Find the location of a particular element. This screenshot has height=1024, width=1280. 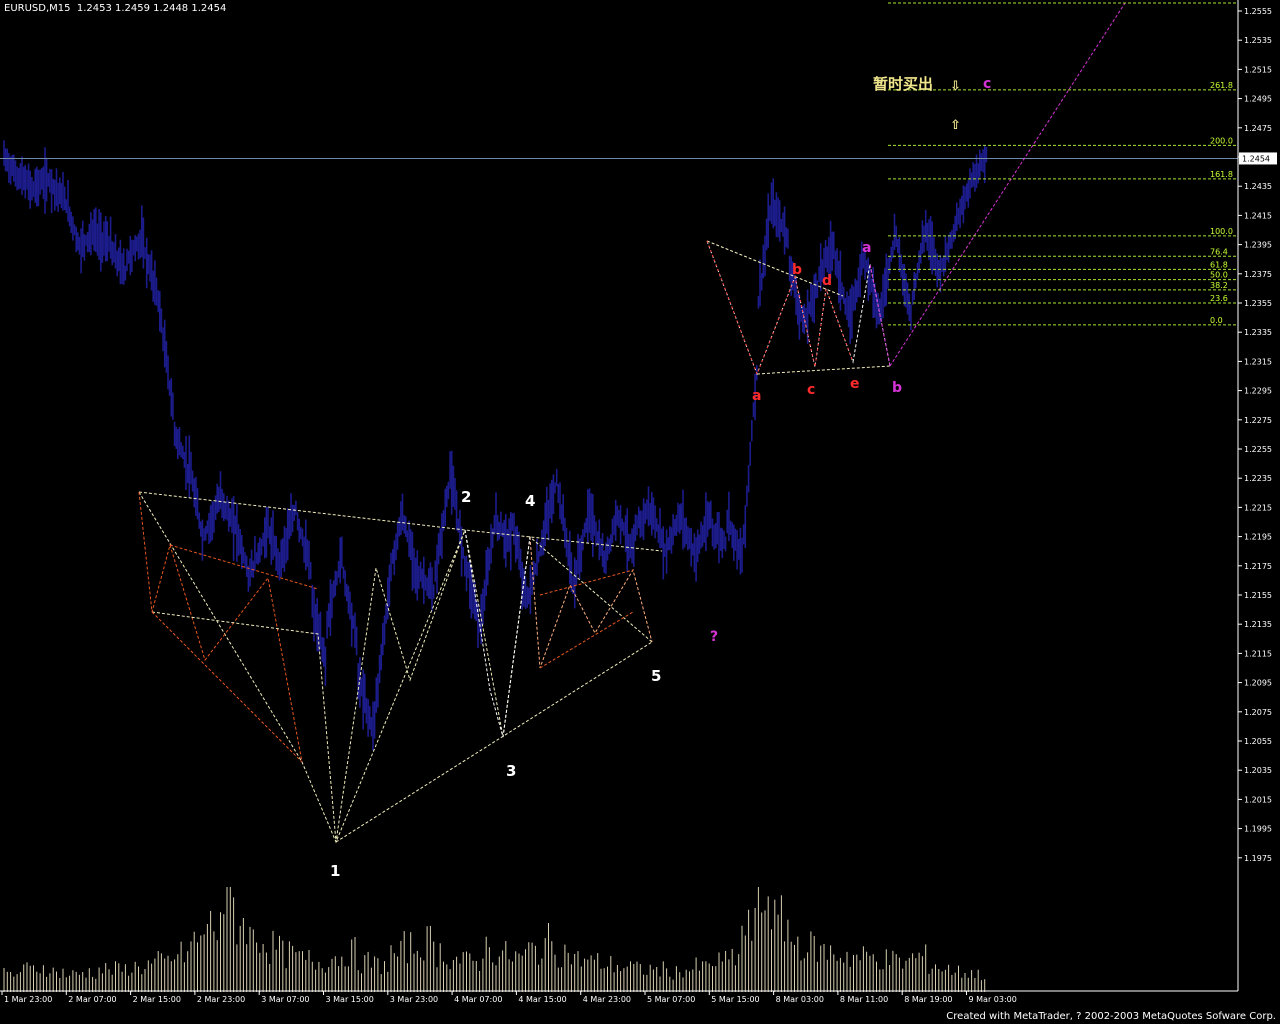

y-tick-label: 1.1995 is located at coordinates (1258, 829).